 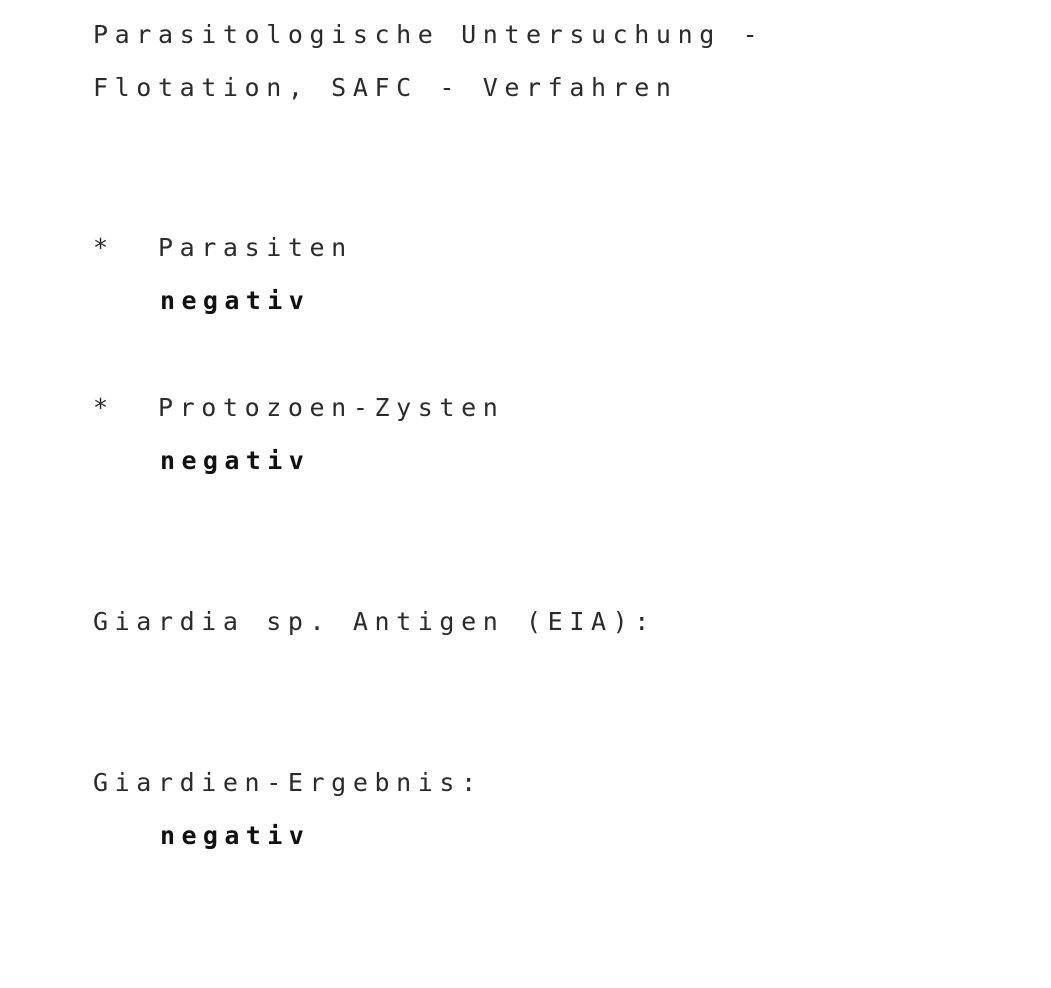 I want to click on giardia-result-block: Giardien-Ergebnis: negativ, so click(x=562, y=809).